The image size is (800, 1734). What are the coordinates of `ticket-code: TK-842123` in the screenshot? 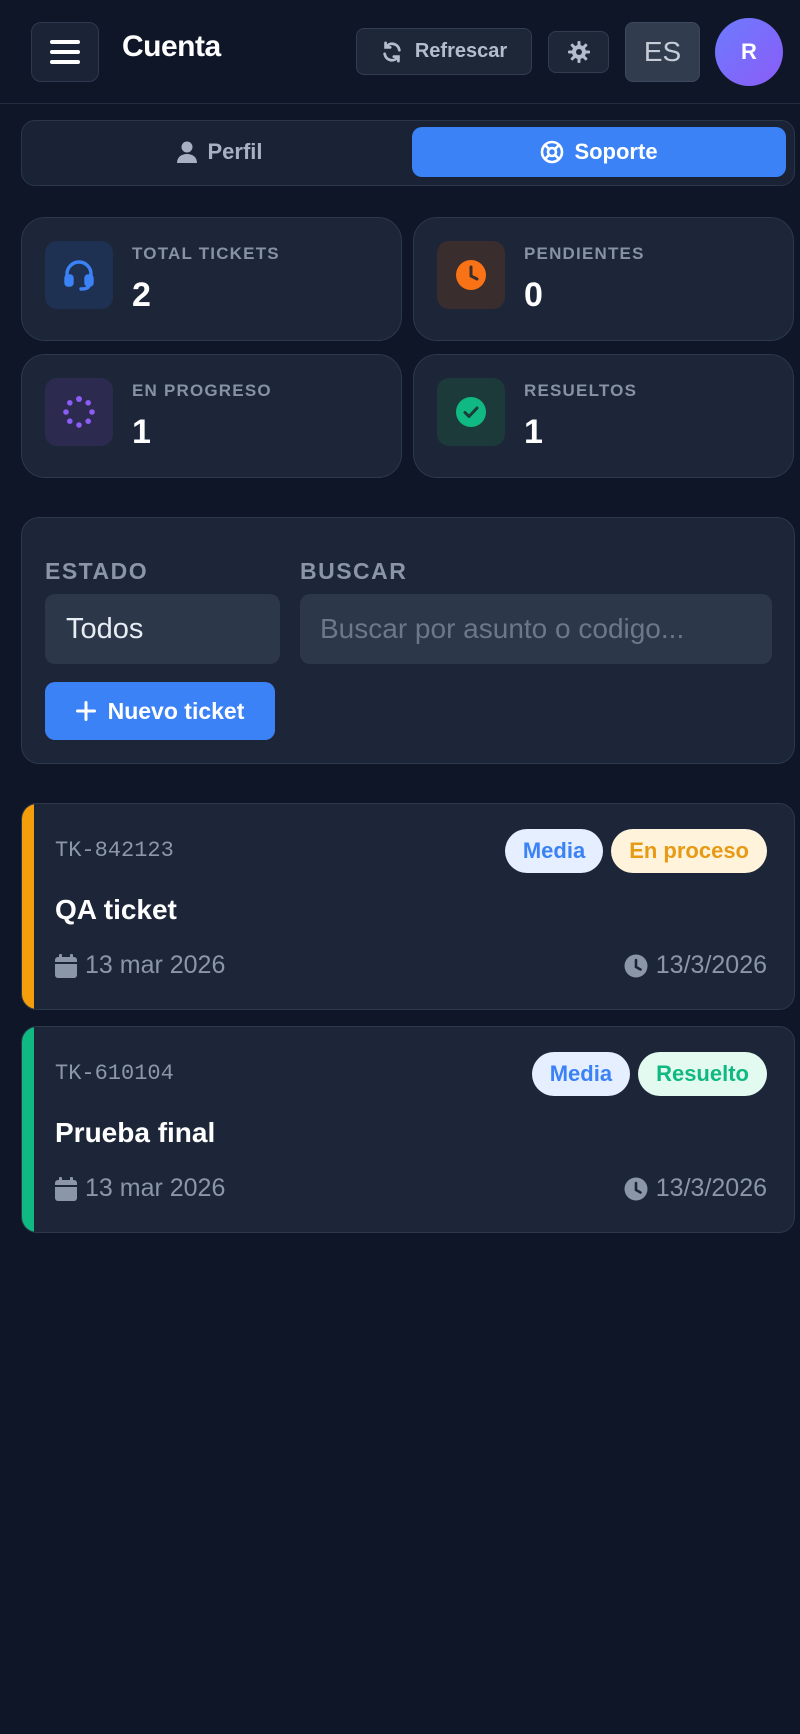 It's located at (114, 850).